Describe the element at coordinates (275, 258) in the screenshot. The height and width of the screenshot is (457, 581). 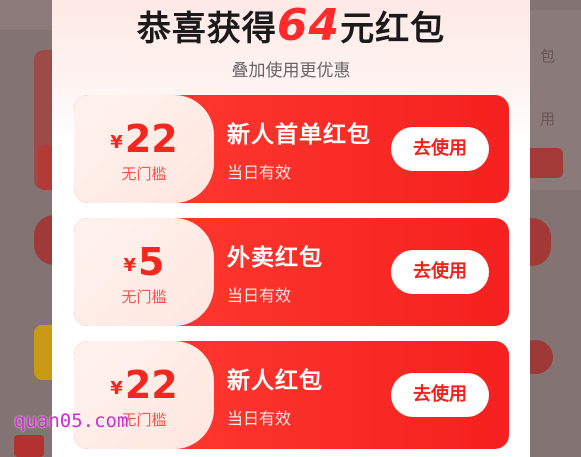
I see `coupon-name: 外卖红包` at that location.